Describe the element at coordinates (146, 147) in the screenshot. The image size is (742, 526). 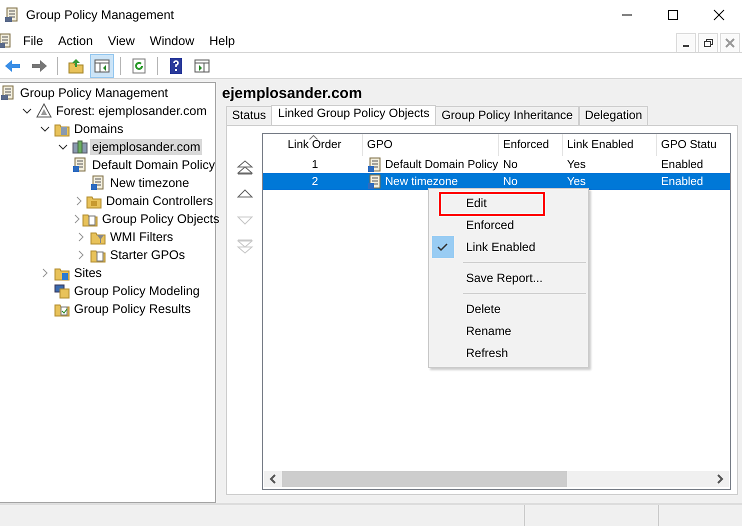
I see `tree-item: ejemplosander.com` at that location.